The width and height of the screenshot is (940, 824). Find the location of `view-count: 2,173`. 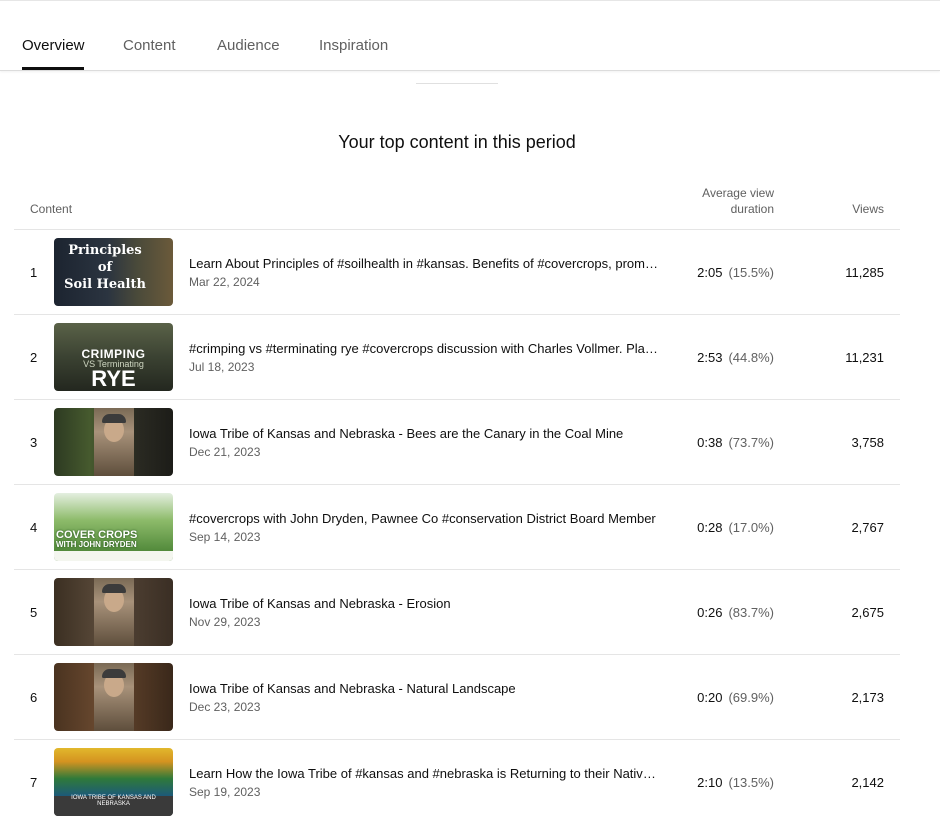

view-count: 2,173 is located at coordinates (867, 697).